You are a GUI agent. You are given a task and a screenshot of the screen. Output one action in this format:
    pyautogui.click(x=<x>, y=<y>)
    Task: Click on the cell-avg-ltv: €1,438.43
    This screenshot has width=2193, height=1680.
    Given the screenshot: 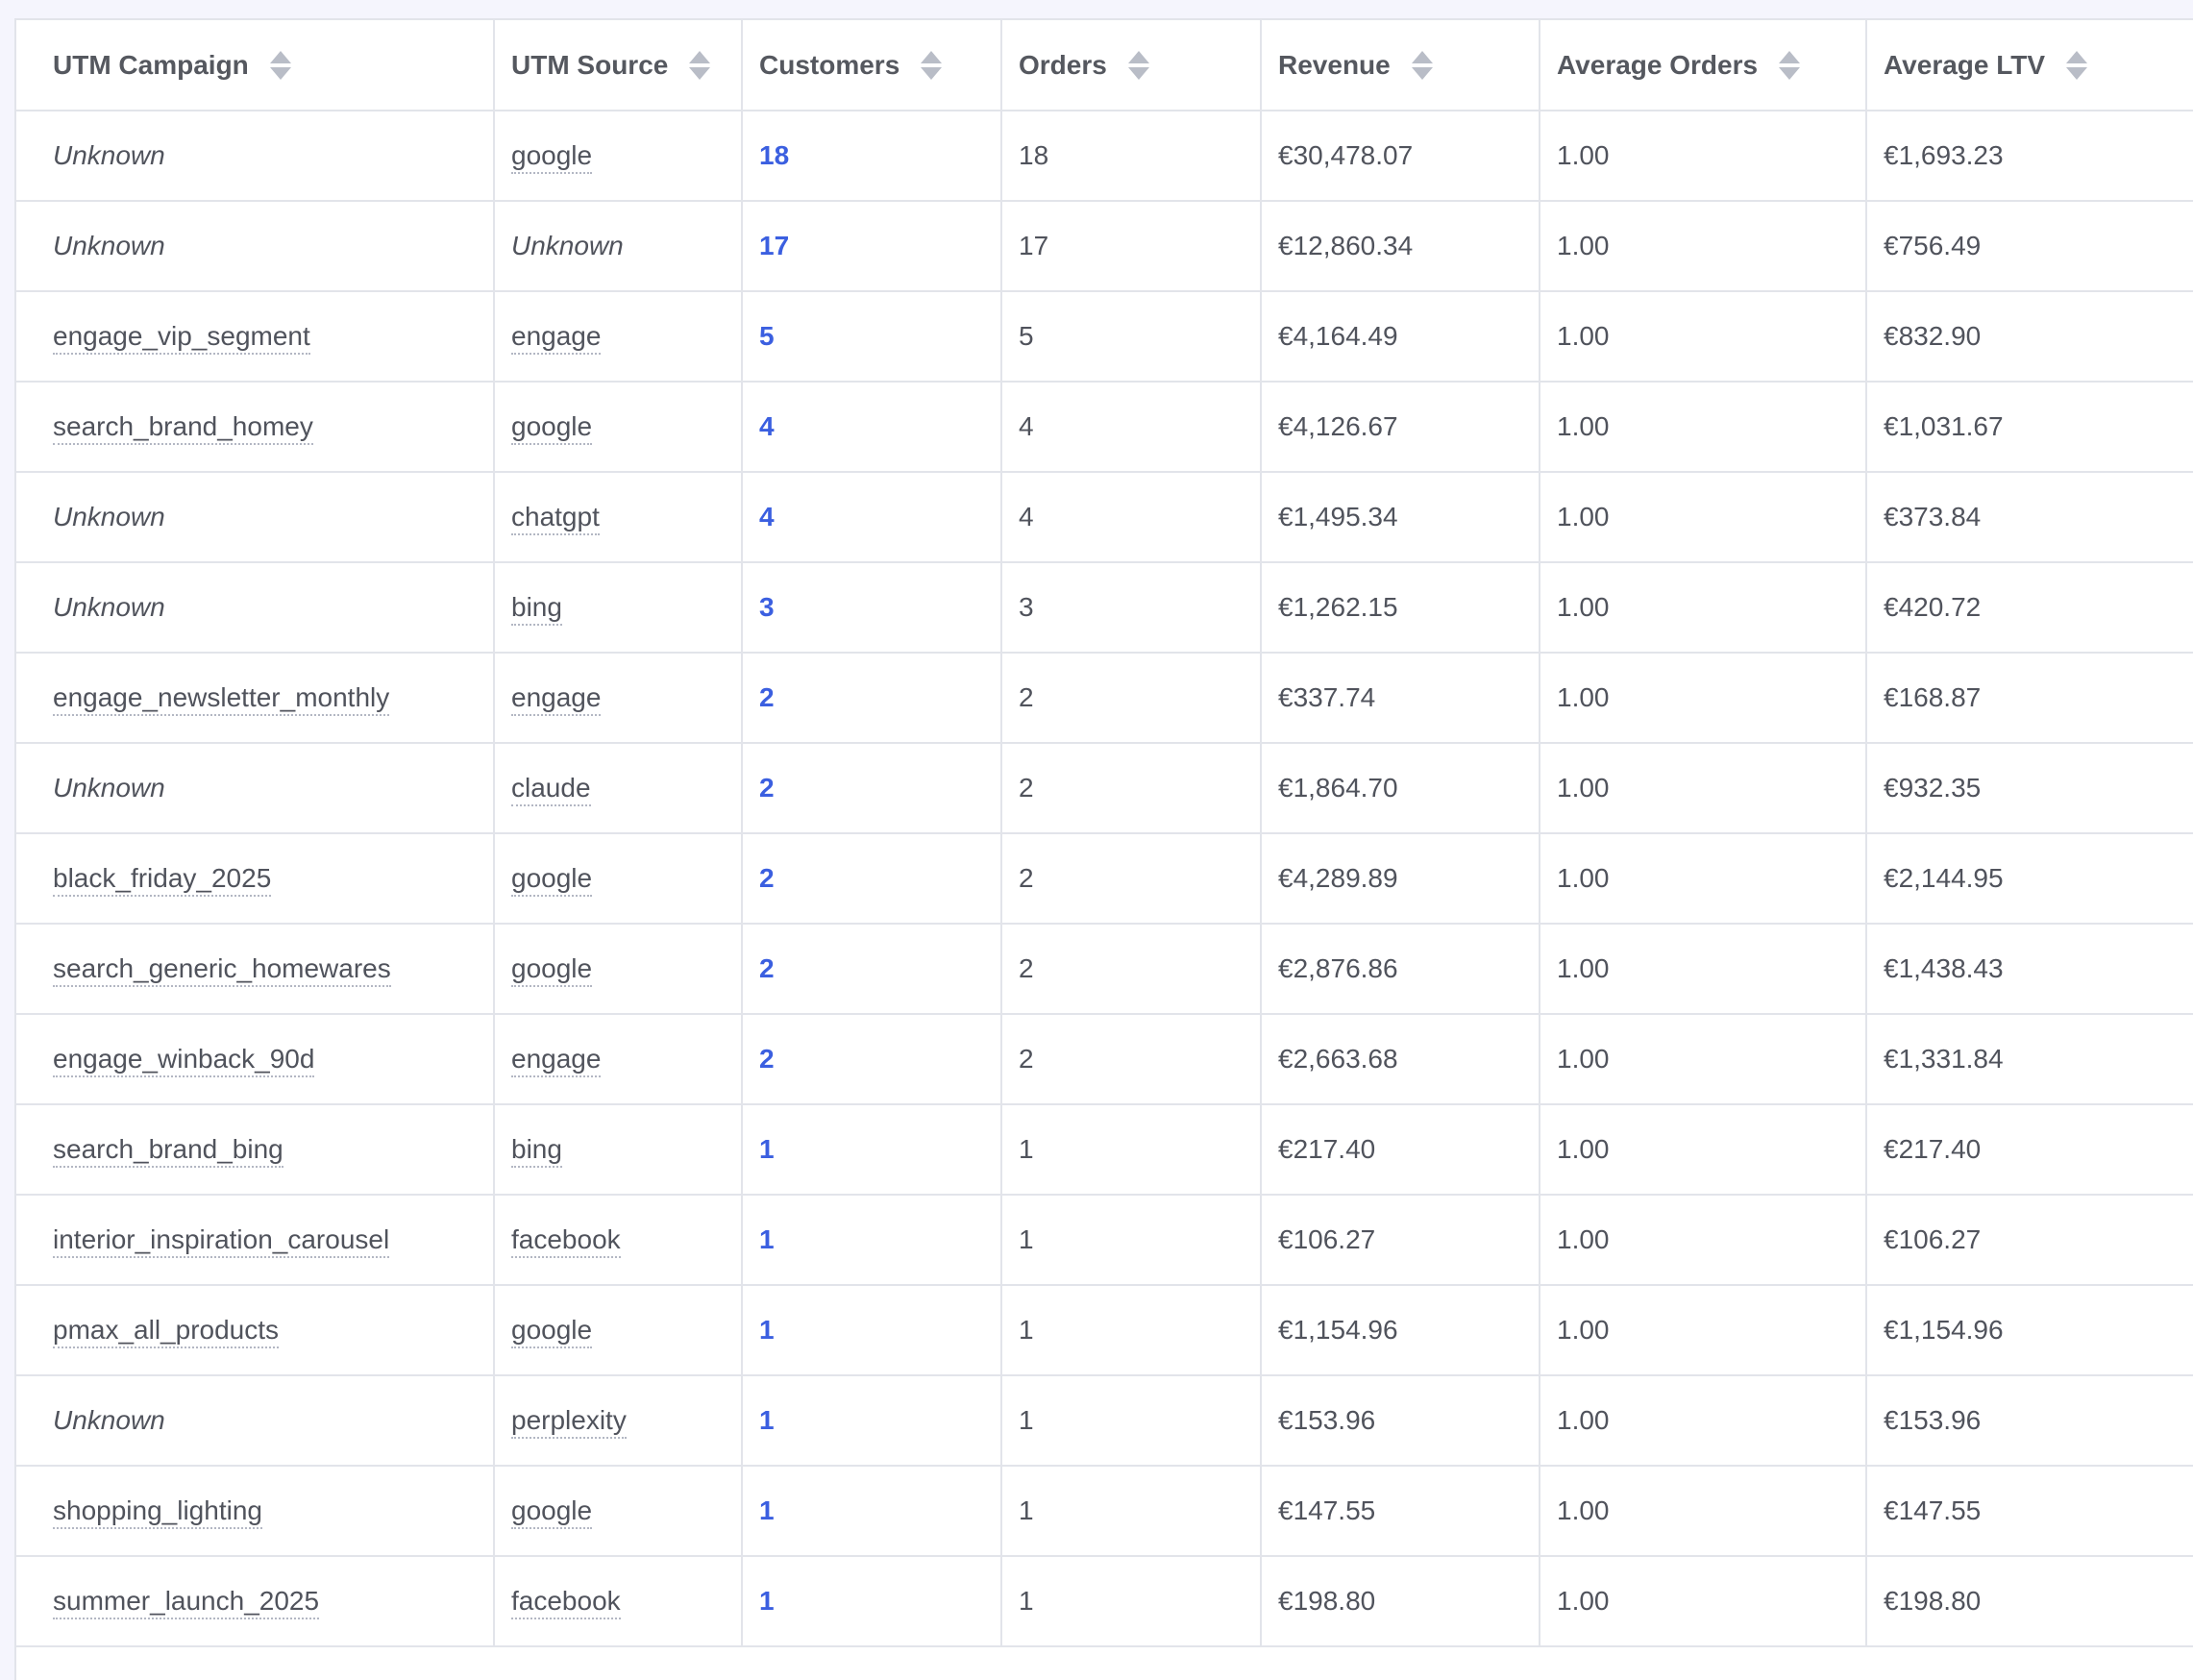 What is the action you would take?
    pyautogui.click(x=2030, y=970)
    